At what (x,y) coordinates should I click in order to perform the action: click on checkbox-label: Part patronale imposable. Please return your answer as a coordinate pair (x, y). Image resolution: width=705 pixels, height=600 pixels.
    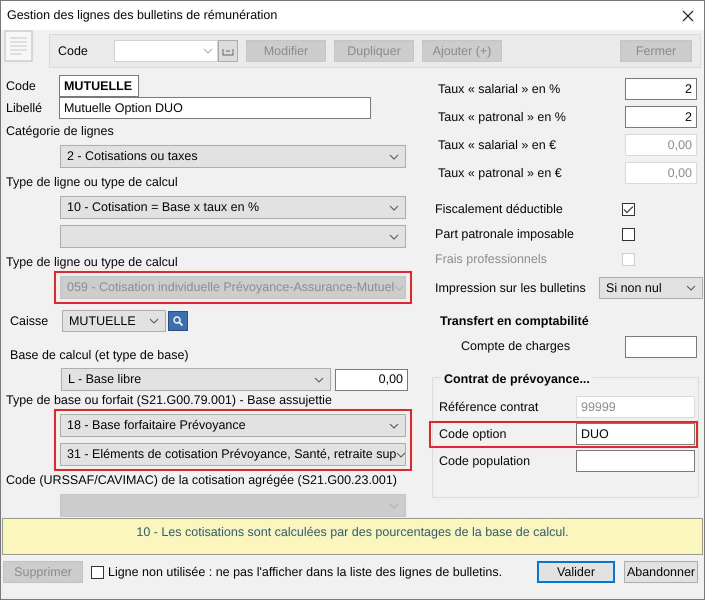
    Looking at the image, I should click on (505, 235).